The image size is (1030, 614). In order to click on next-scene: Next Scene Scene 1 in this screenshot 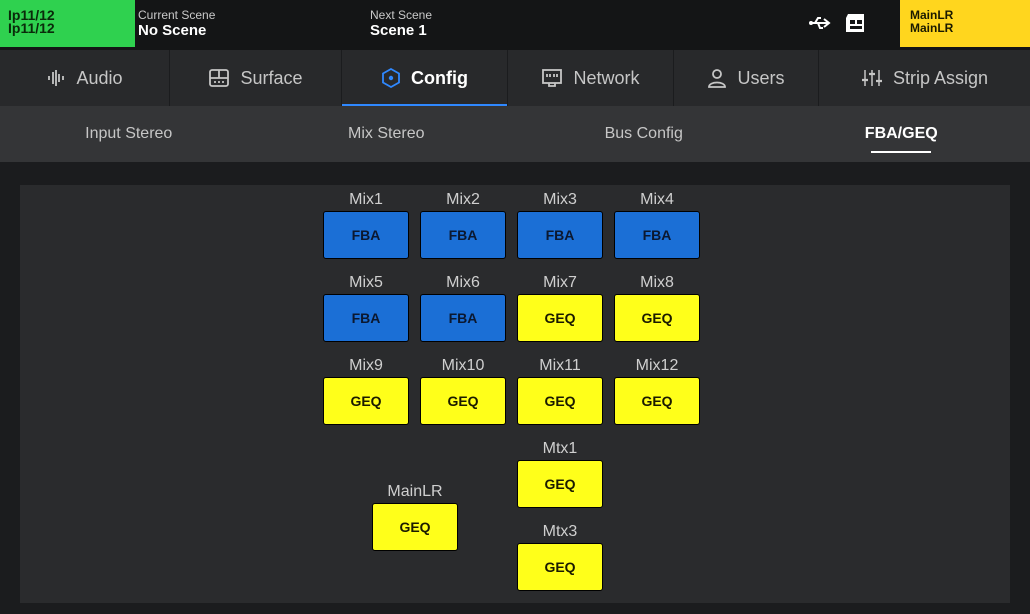, I will do `click(401, 24)`.